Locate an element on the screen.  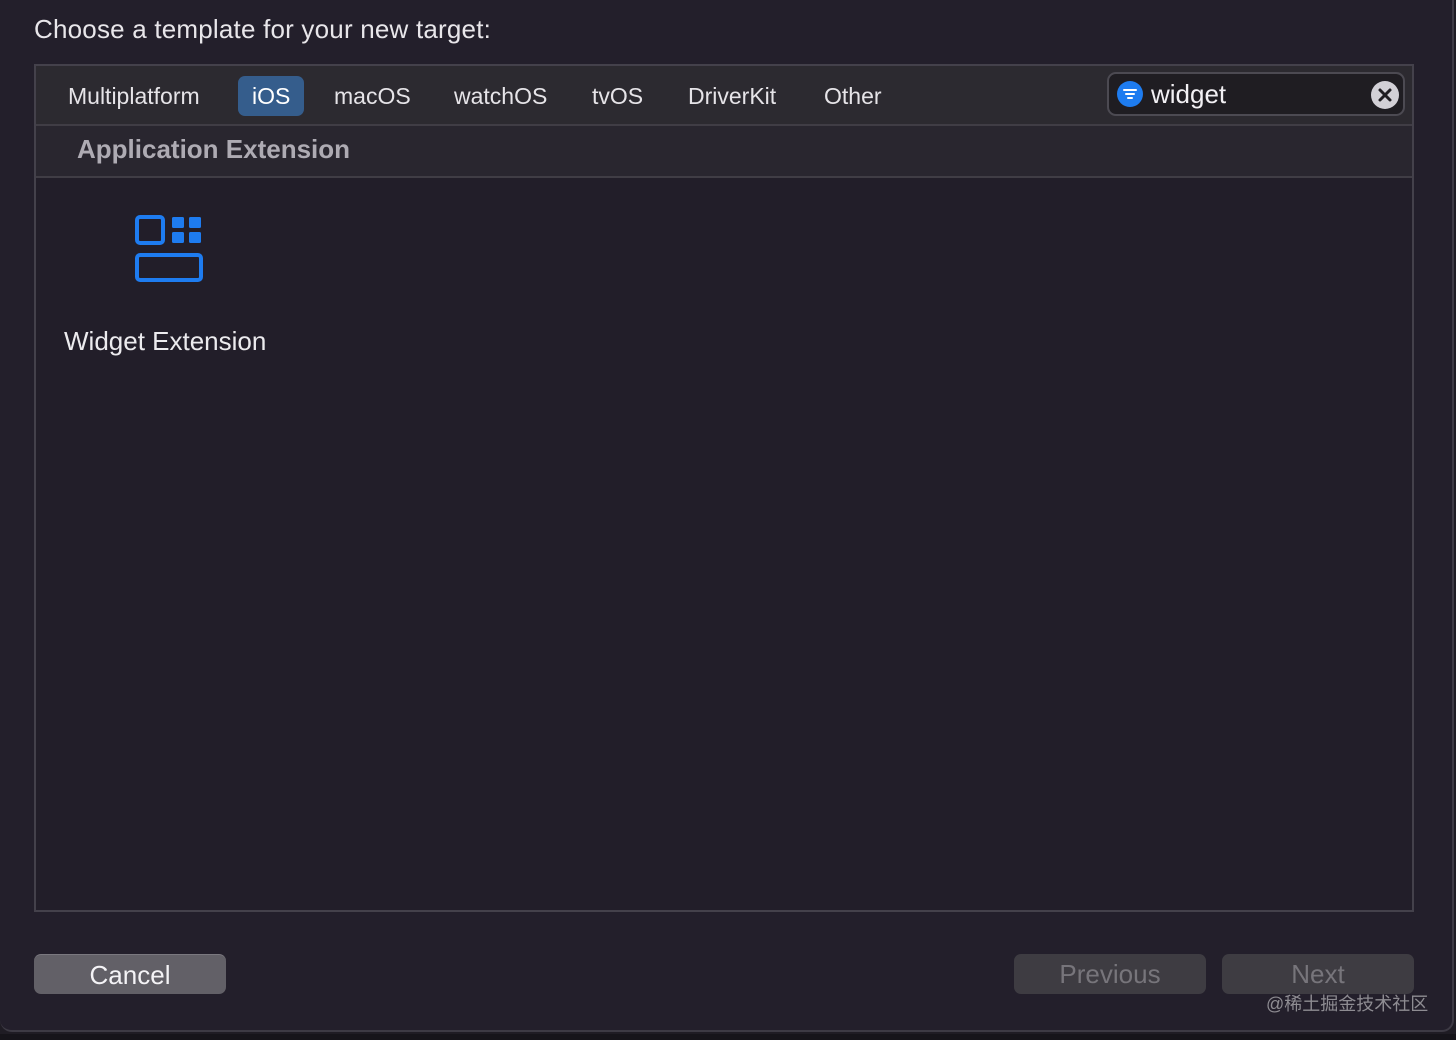
tab-macos: macOS is located at coordinates (372, 96).